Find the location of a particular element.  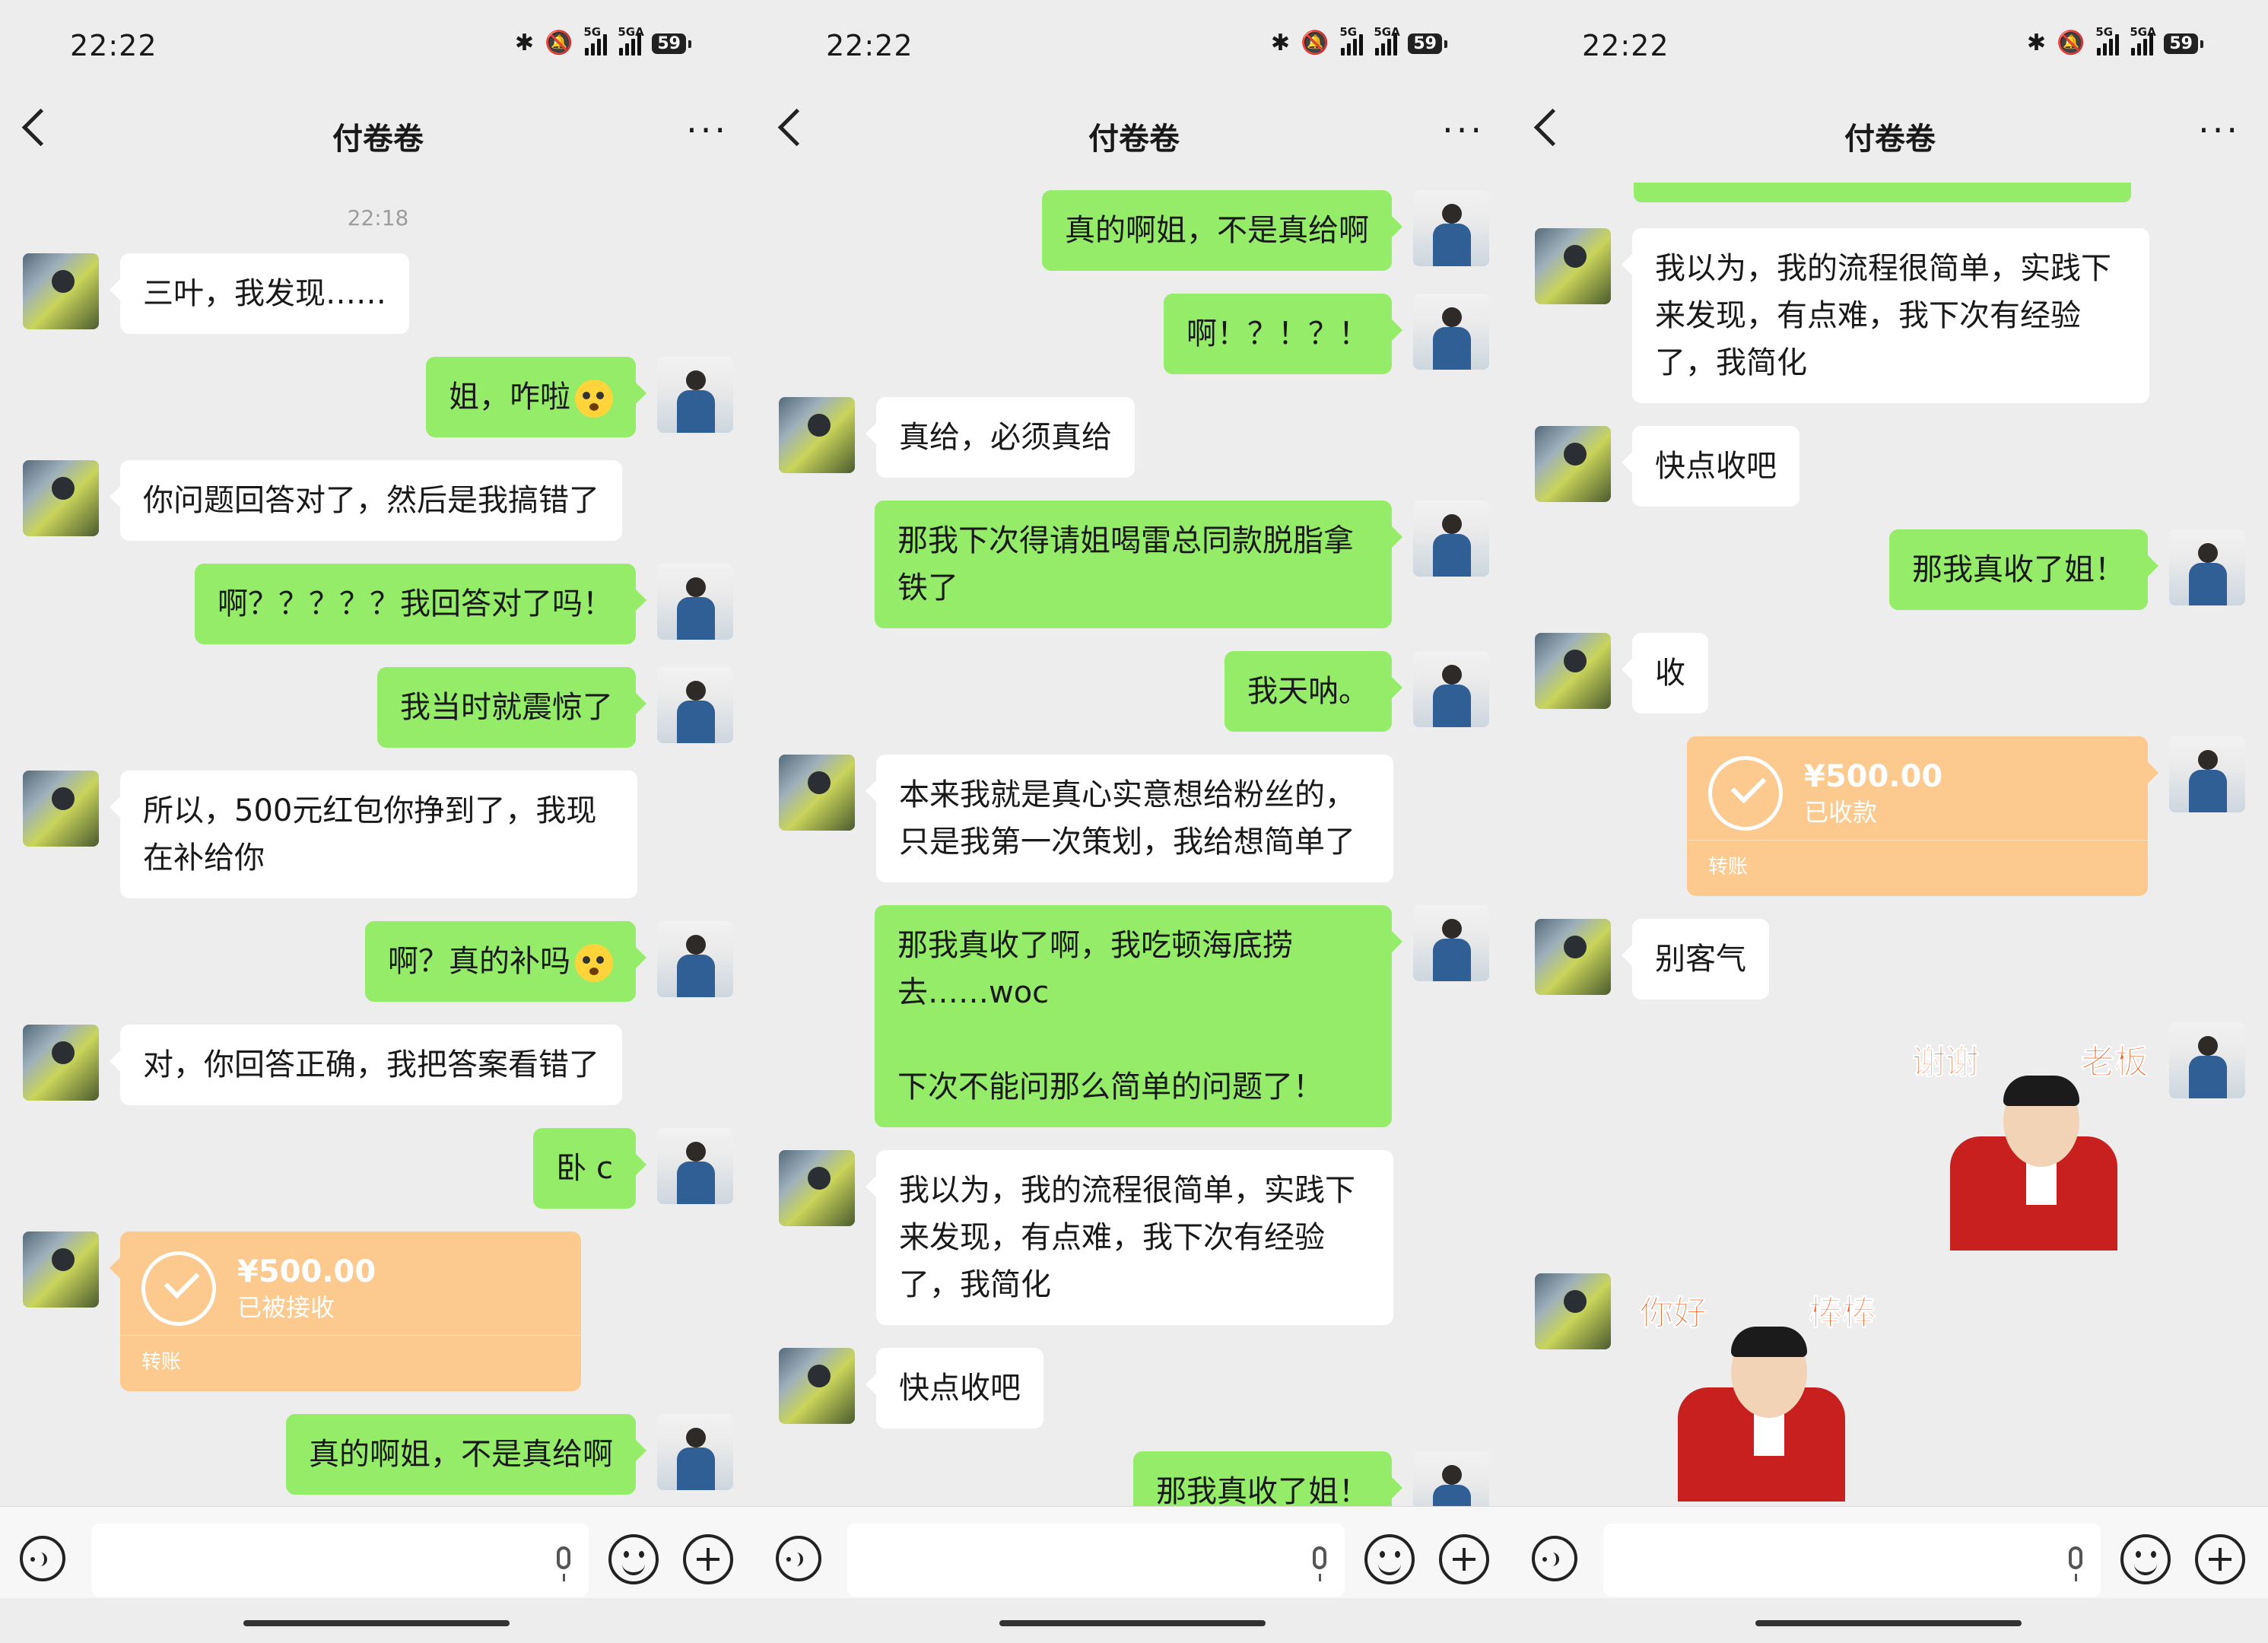

message-bubble: 别客气 is located at coordinates (1695, 959).